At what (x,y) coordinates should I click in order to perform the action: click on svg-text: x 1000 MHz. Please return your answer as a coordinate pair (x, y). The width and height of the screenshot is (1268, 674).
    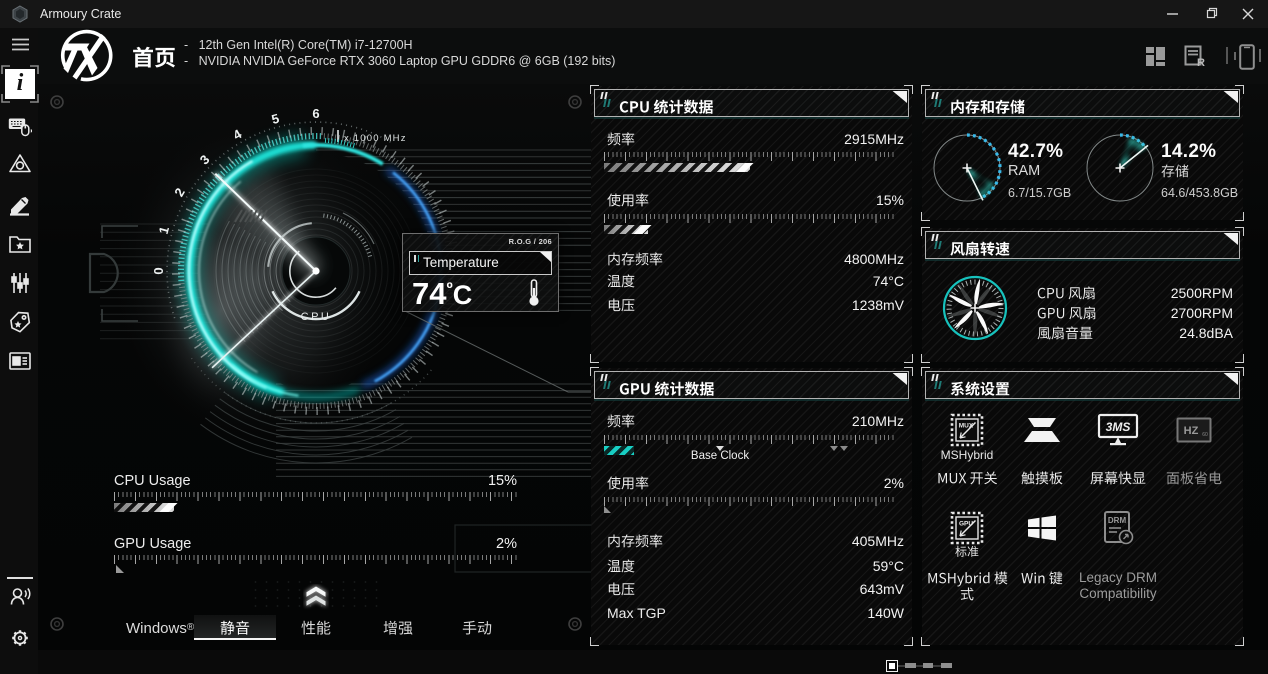
    Looking at the image, I should click on (375, 138).